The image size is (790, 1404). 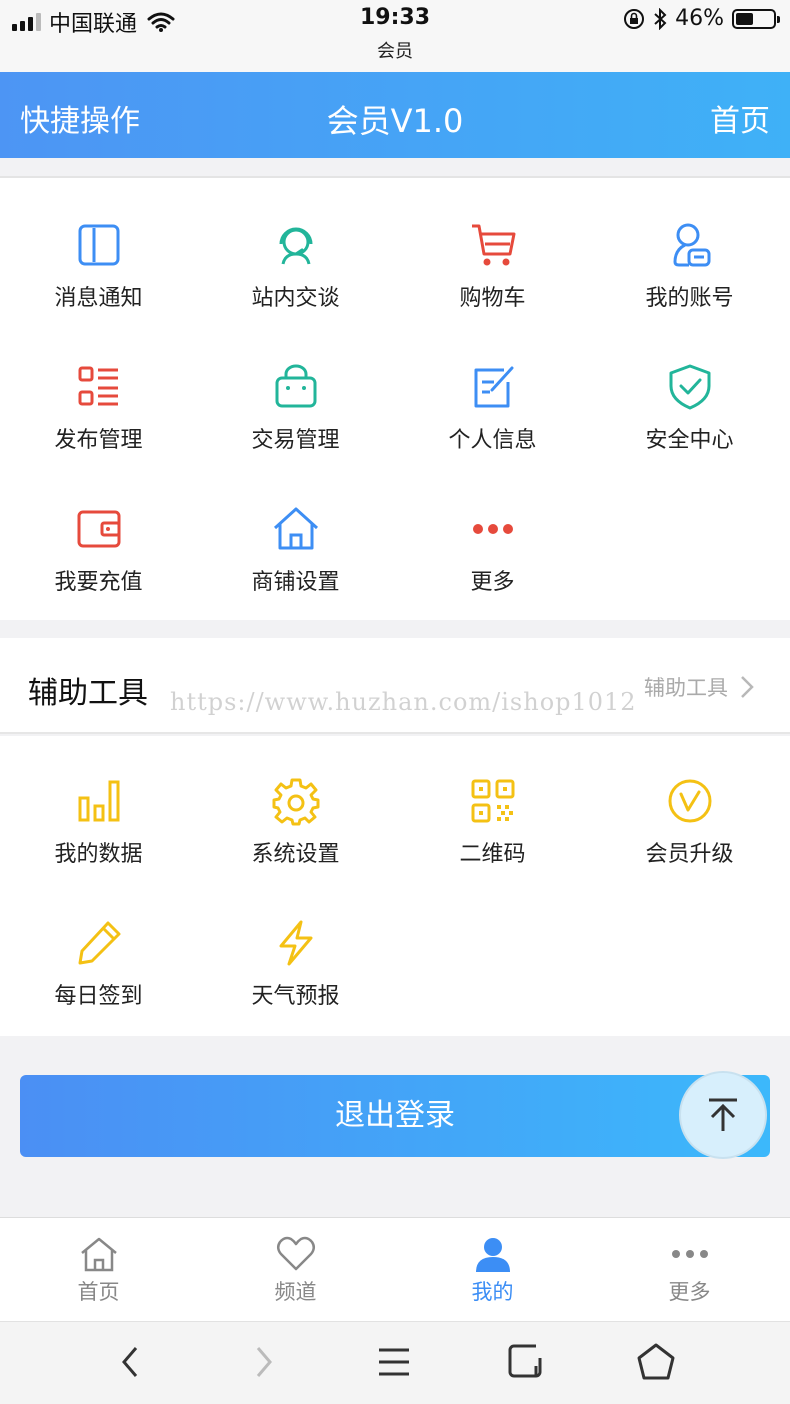 I want to click on tool-label: 我的数据, so click(x=98, y=854).